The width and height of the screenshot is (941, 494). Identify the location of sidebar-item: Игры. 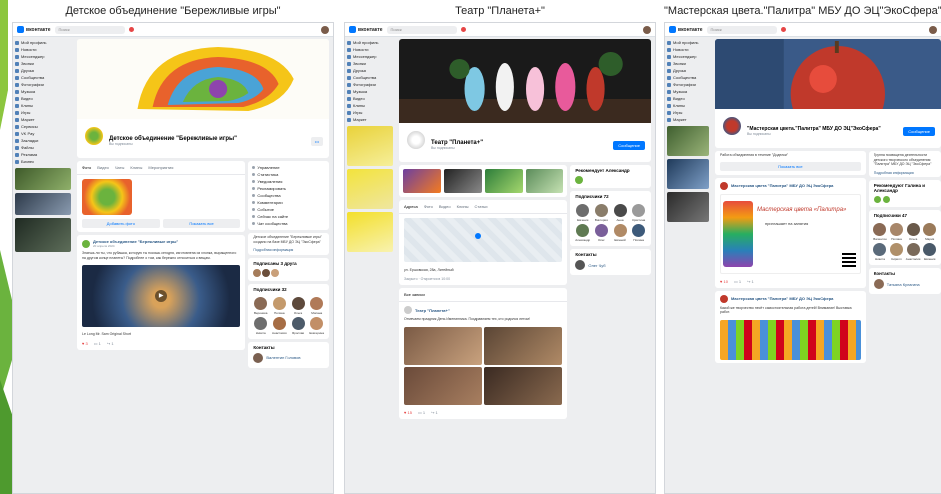
(45, 112).